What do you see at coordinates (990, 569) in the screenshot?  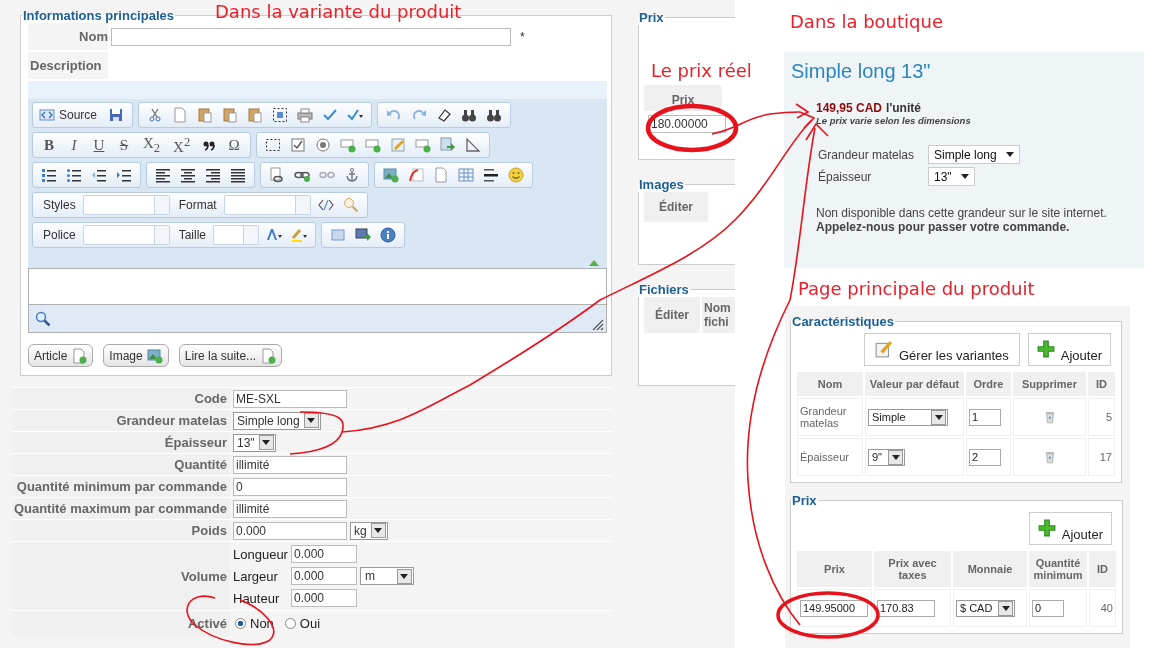 I see `column-header: Monnaie` at bounding box center [990, 569].